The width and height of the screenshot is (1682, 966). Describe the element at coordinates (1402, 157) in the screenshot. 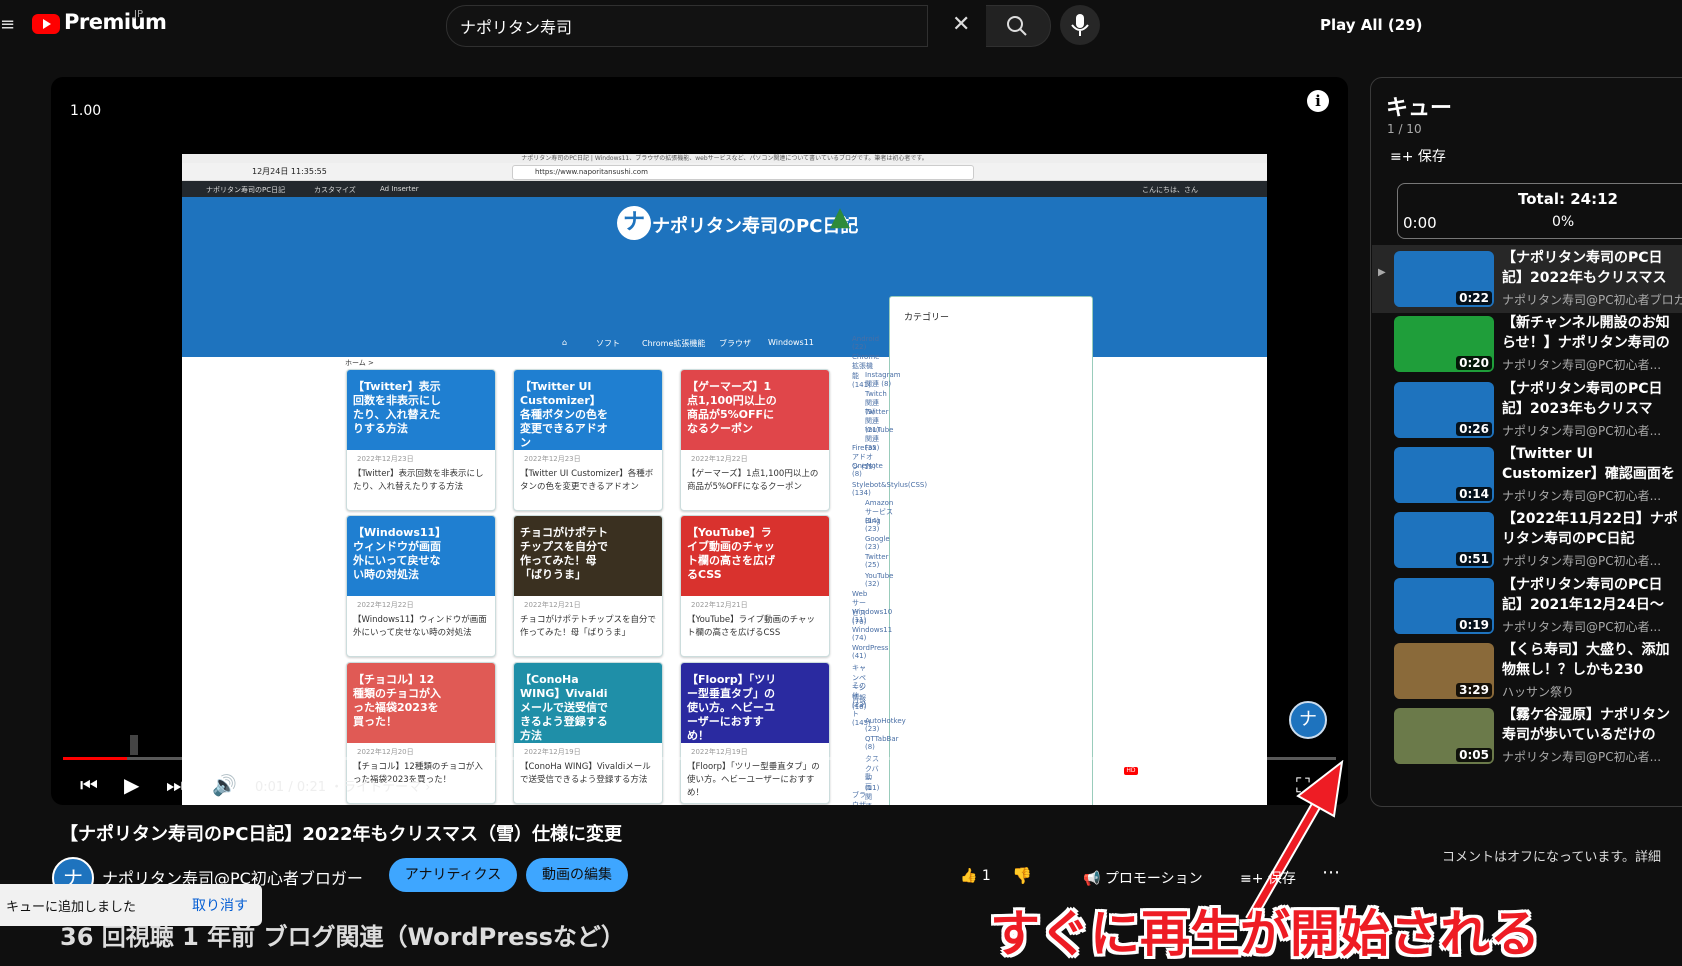

I see `playlist-add-icon: ≡+` at that location.